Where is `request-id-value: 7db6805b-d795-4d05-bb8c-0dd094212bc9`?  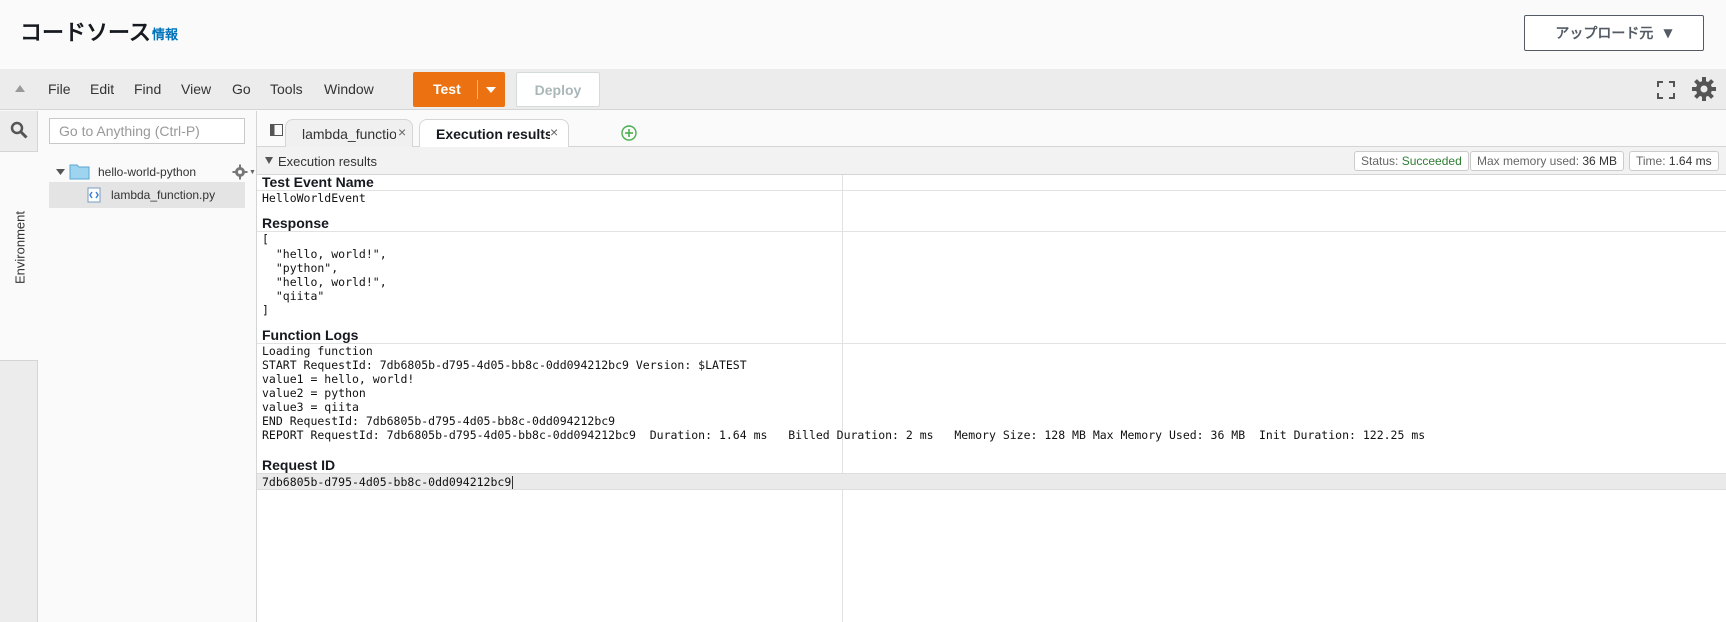 request-id-value: 7db6805b-d795-4d05-bb8c-0dd094212bc9 is located at coordinates (388, 482).